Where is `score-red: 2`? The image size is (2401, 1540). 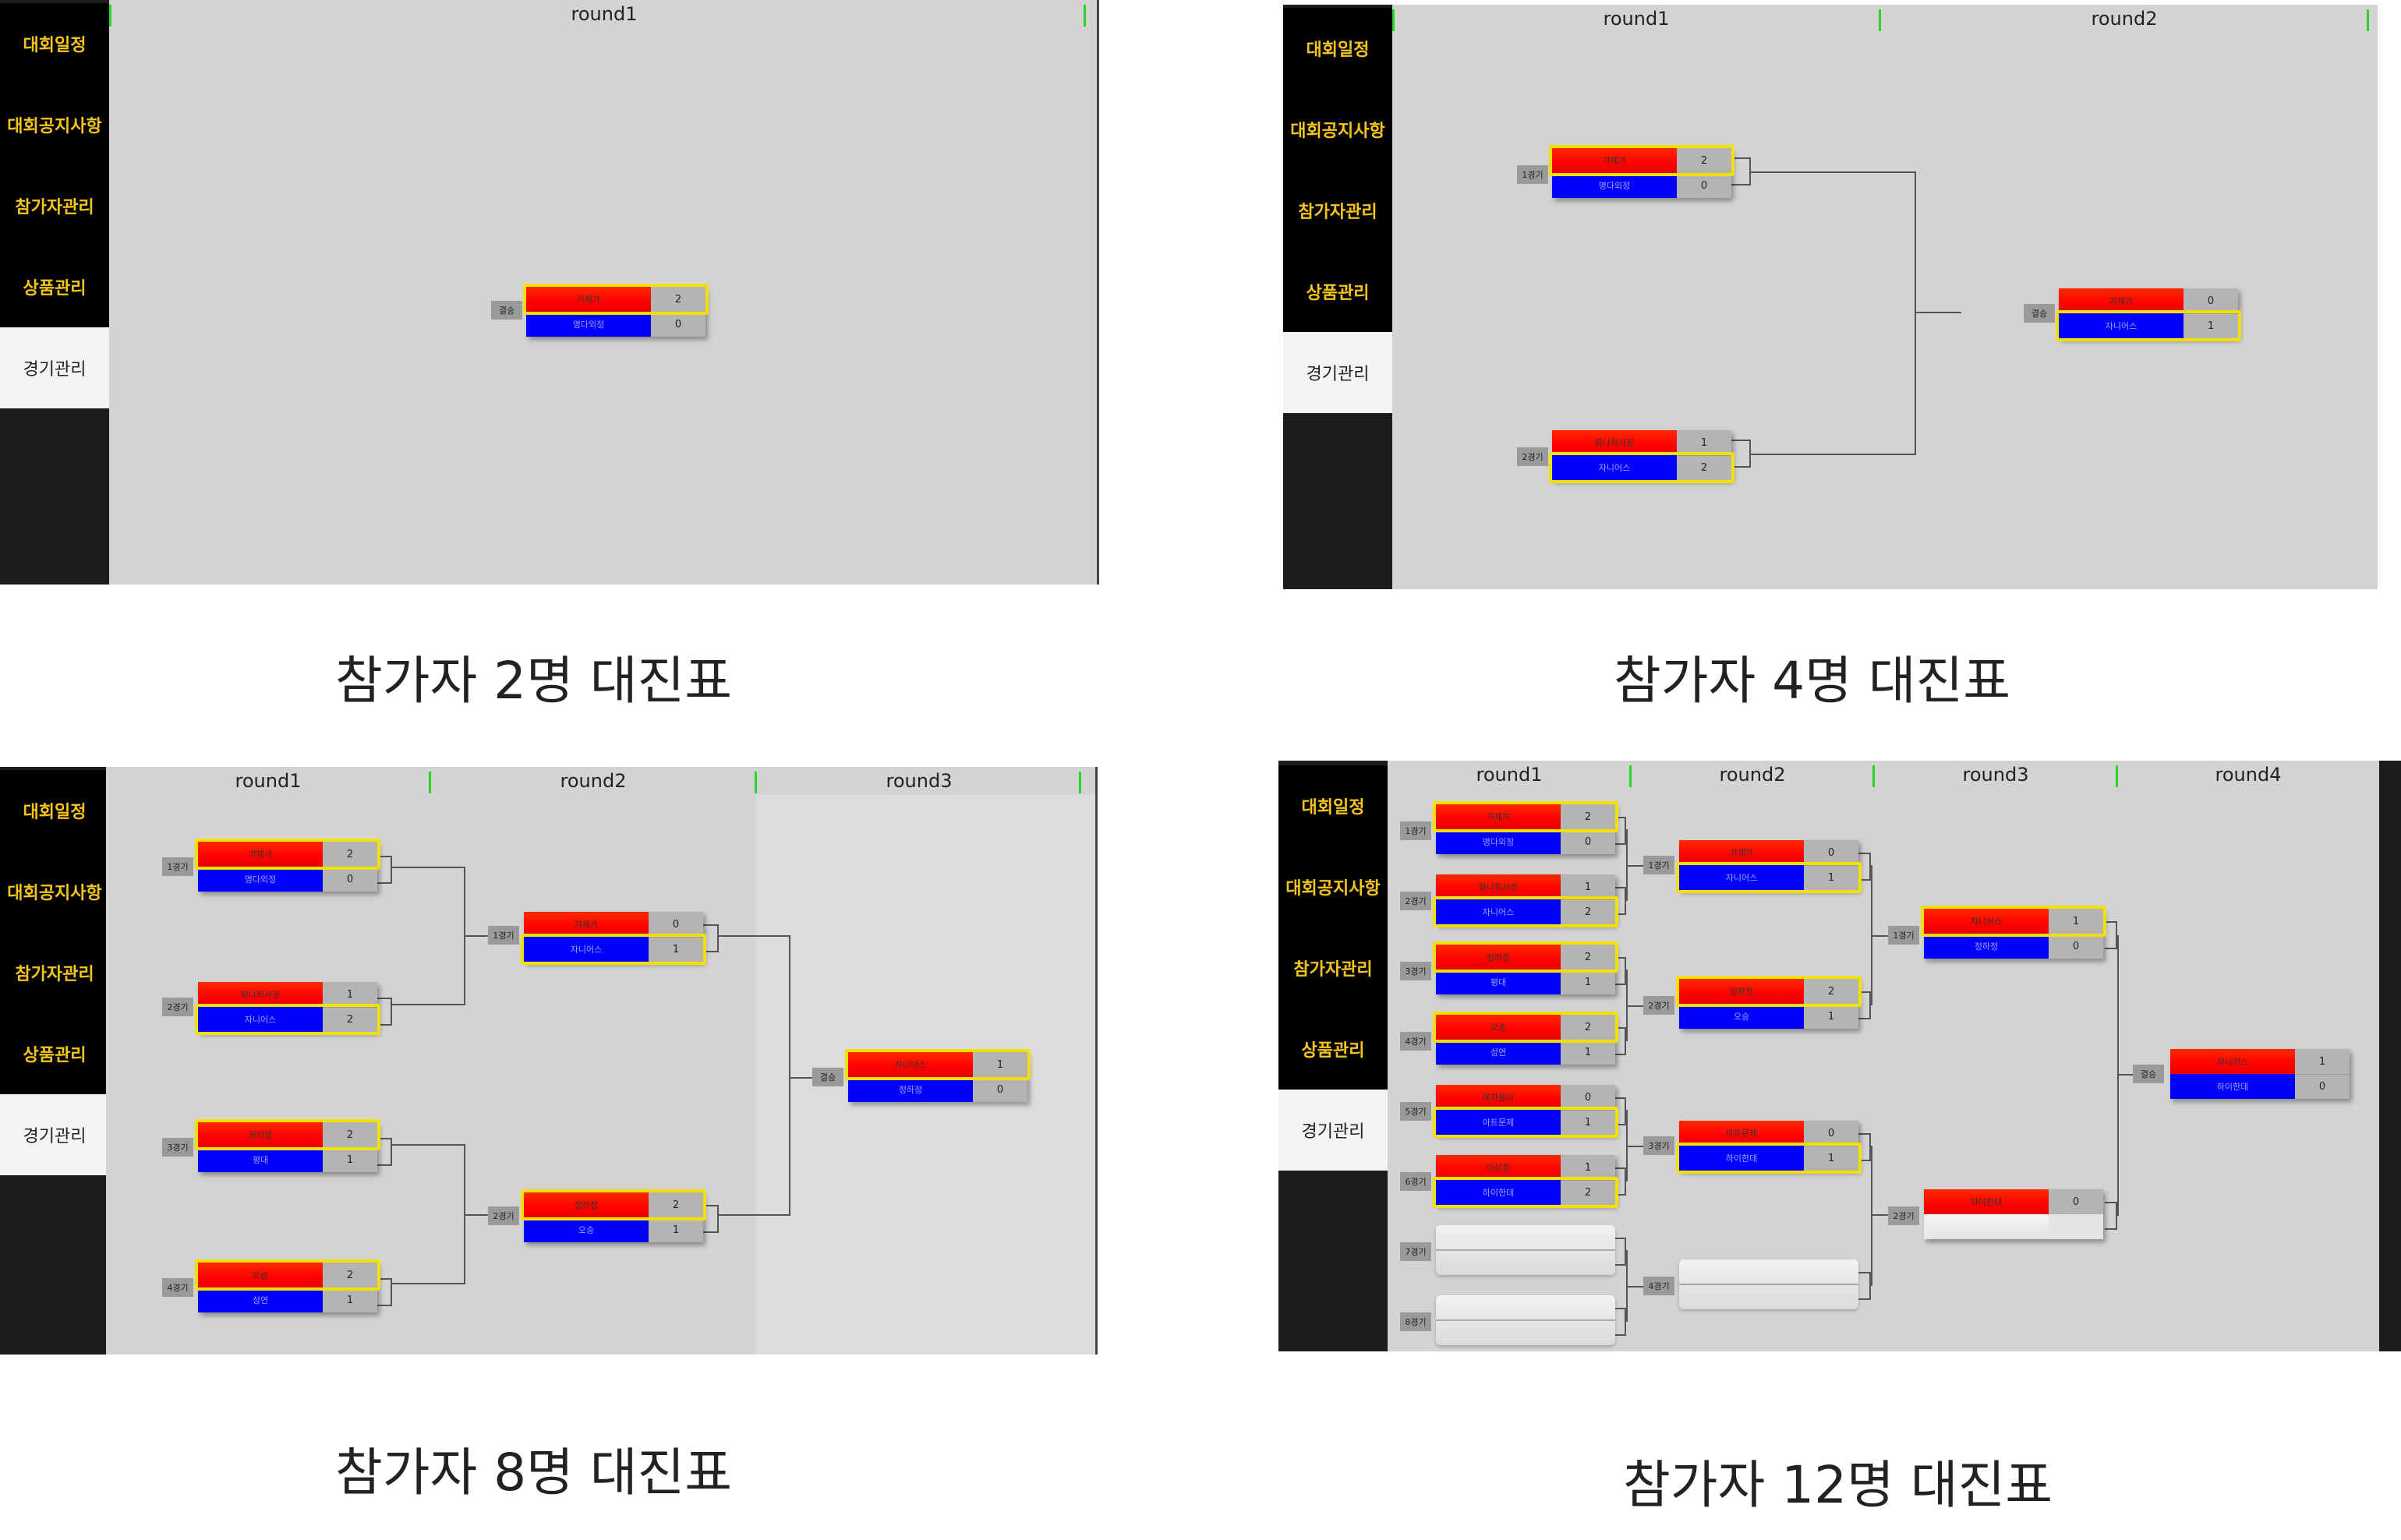 score-red: 2 is located at coordinates (1588, 816).